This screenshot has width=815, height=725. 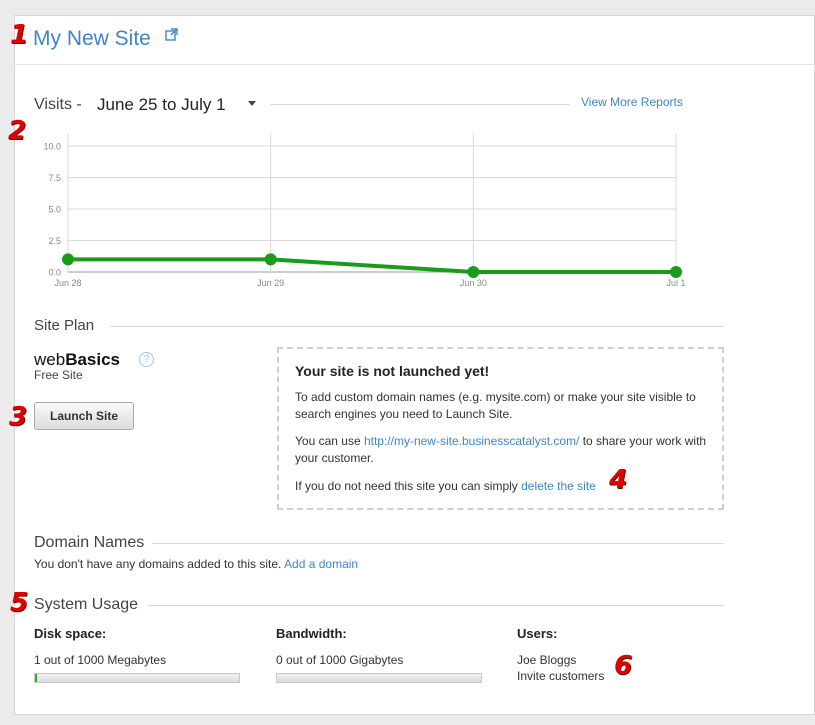 I want to click on system-usage-divider, so click(x=436, y=605).